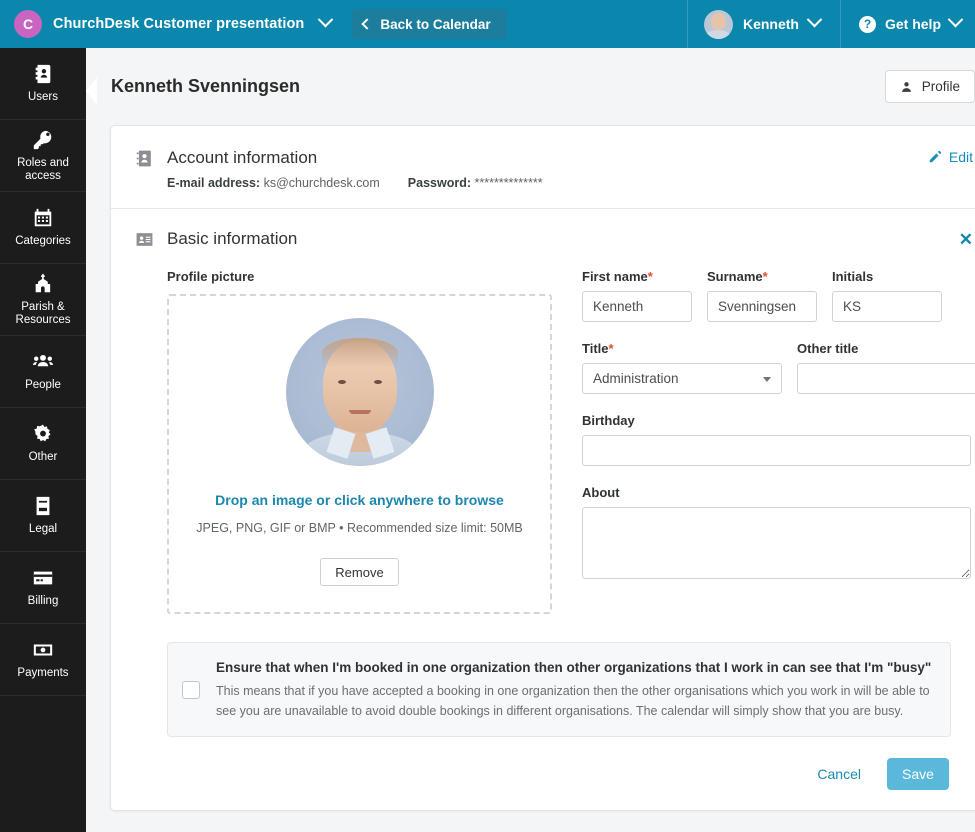  I want to click on basic-information-title: Basic information, so click(232, 238).